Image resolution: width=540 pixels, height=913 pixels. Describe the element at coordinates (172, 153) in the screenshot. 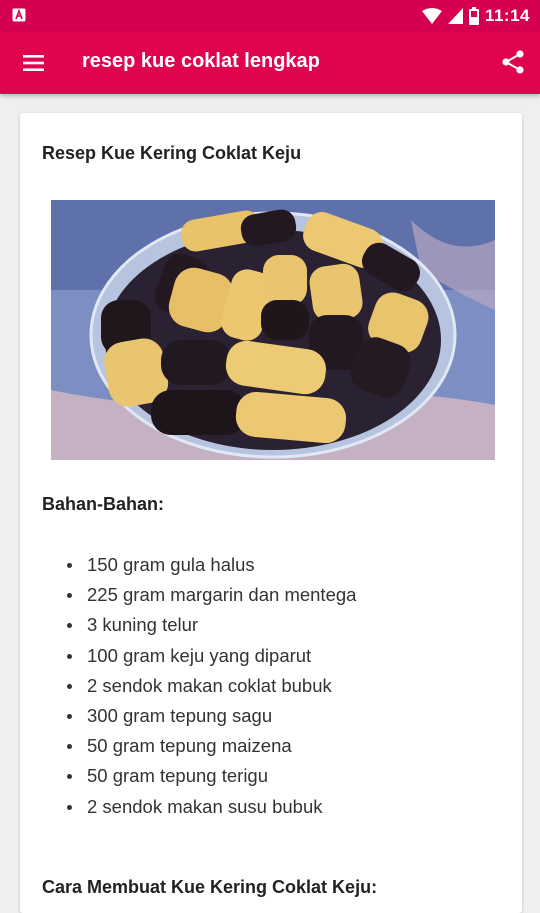

I see `recipe-title: Resep Kue Kering Coklat Keju` at that location.